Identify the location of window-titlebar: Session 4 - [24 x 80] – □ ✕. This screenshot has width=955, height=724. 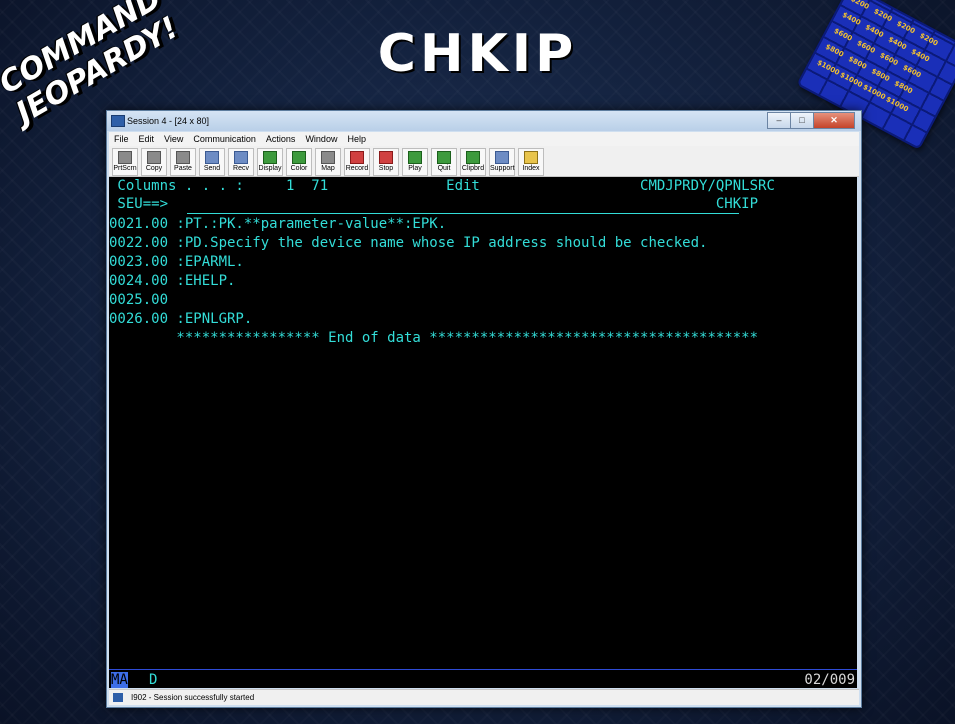
(484, 121).